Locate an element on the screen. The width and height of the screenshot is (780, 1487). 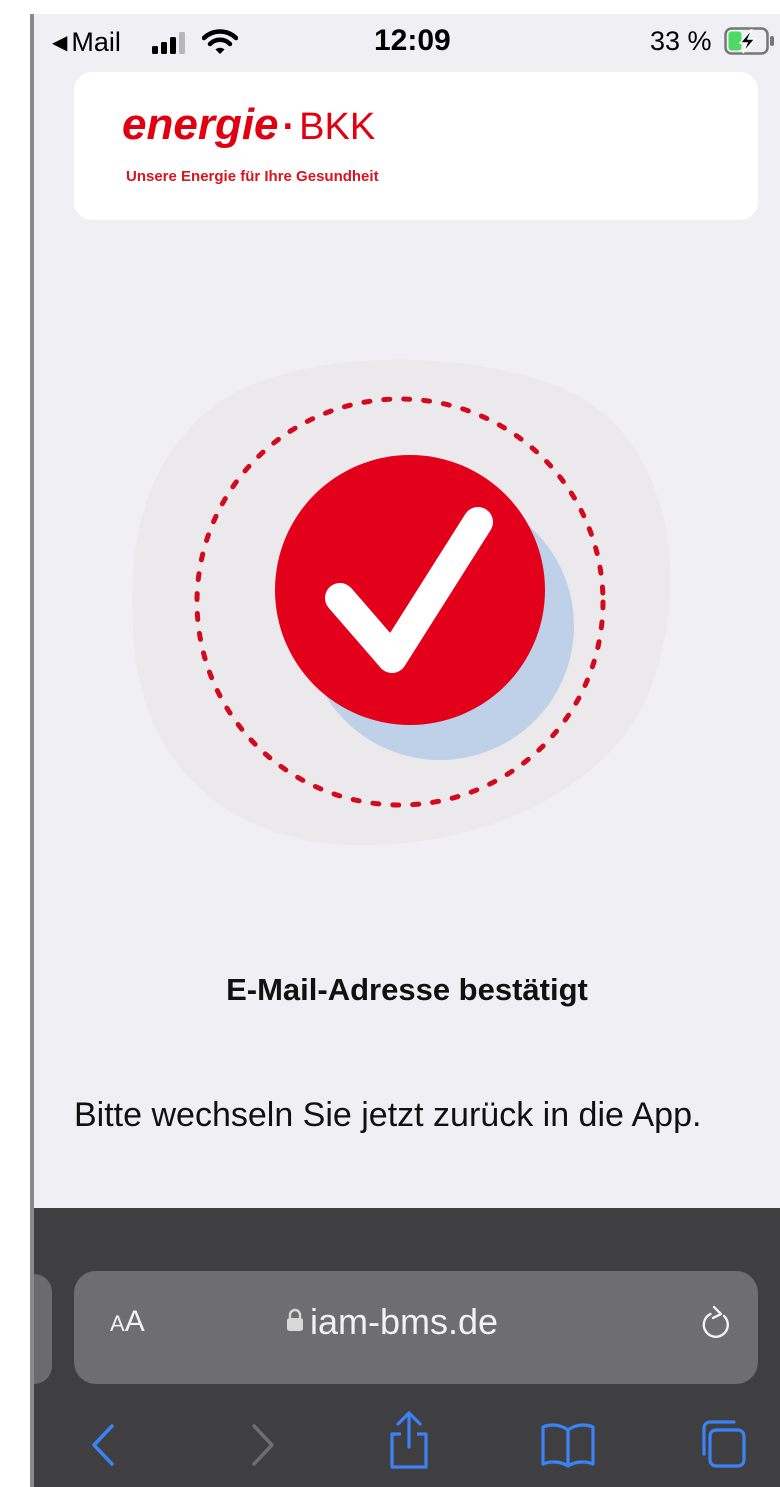
wifi-icon is located at coordinates (220, 41).